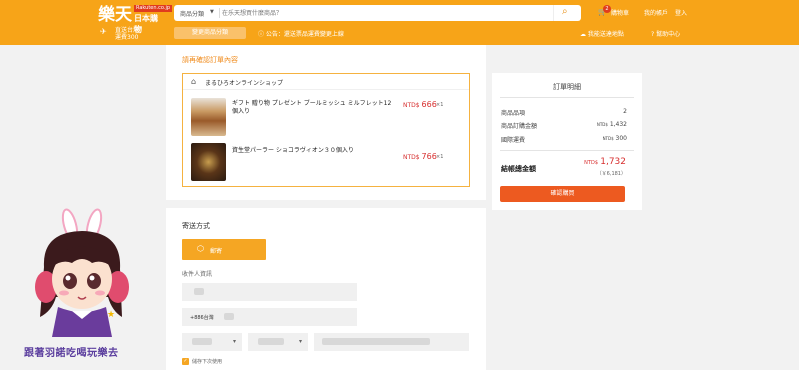 This screenshot has height=370, width=799. I want to click on search-button: ⌕, so click(567, 13).